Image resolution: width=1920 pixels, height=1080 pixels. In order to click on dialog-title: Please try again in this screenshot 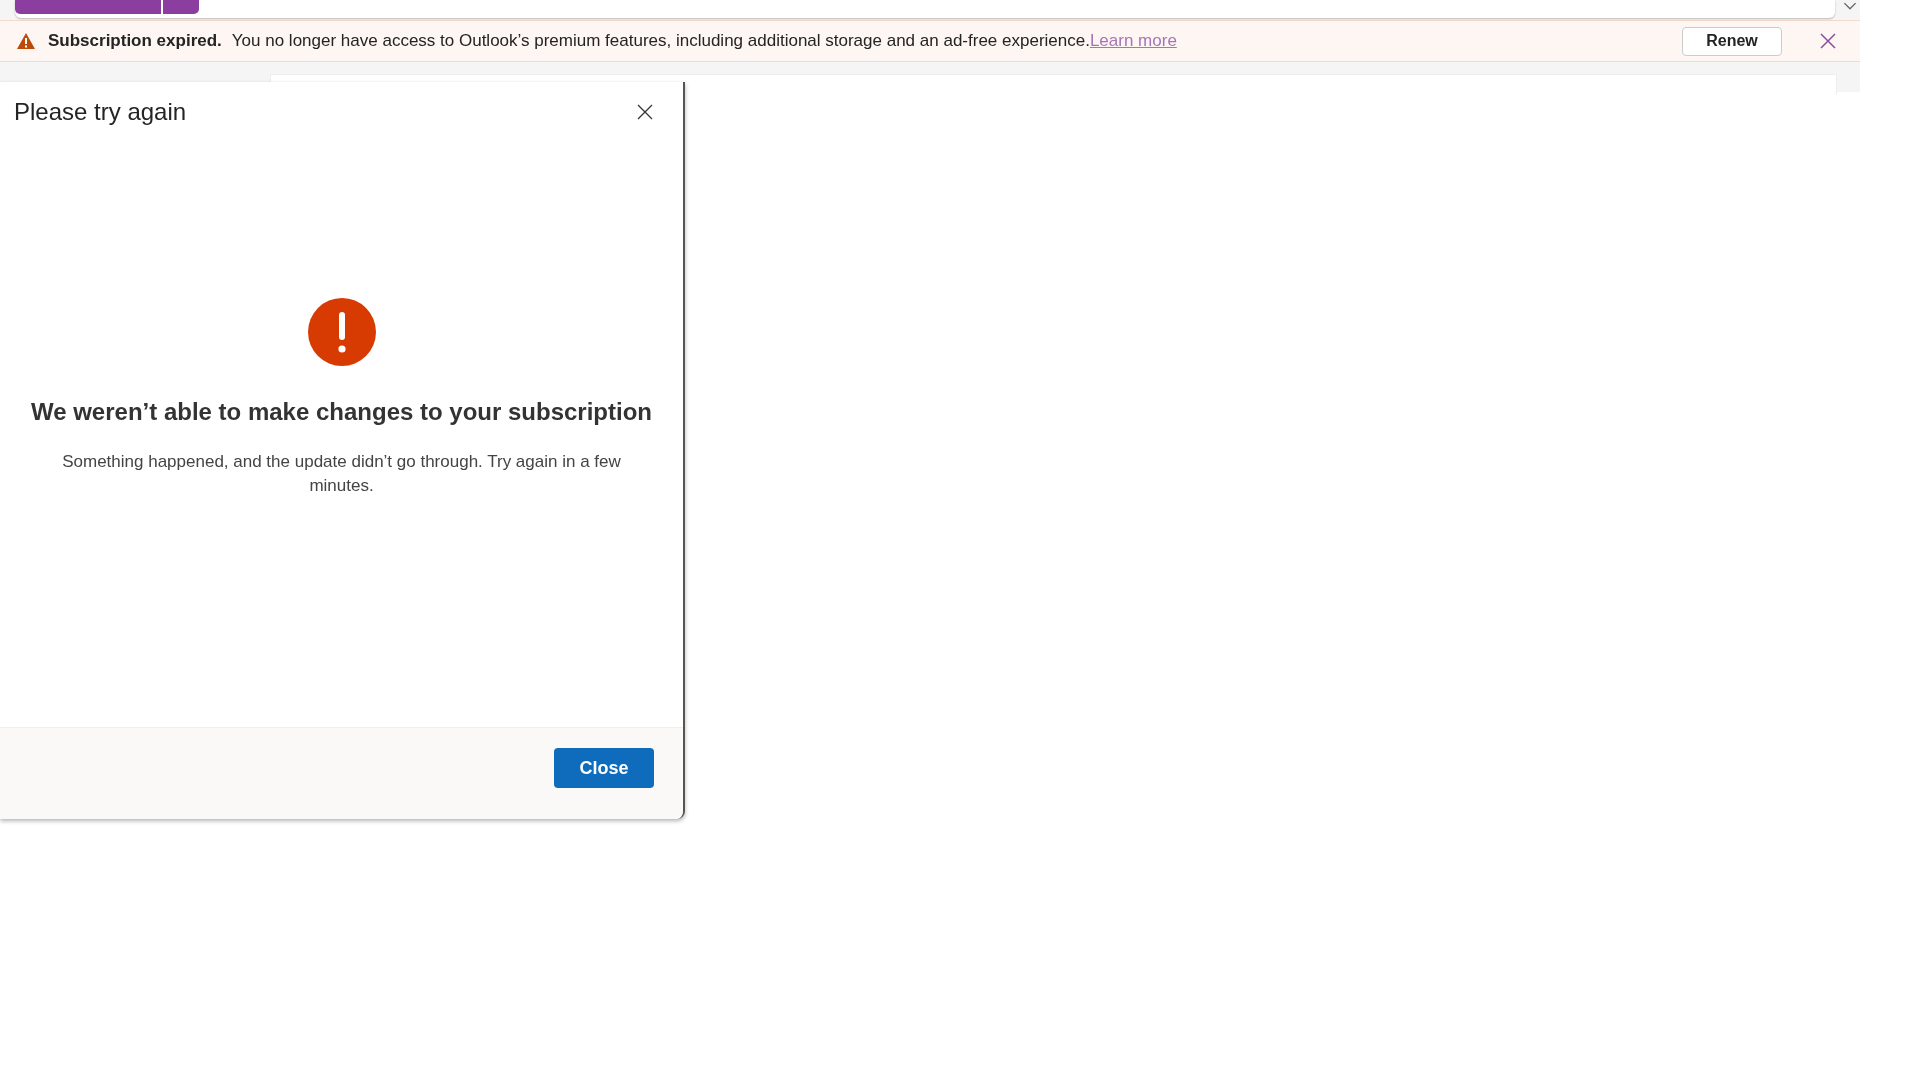, I will do `click(100, 112)`.